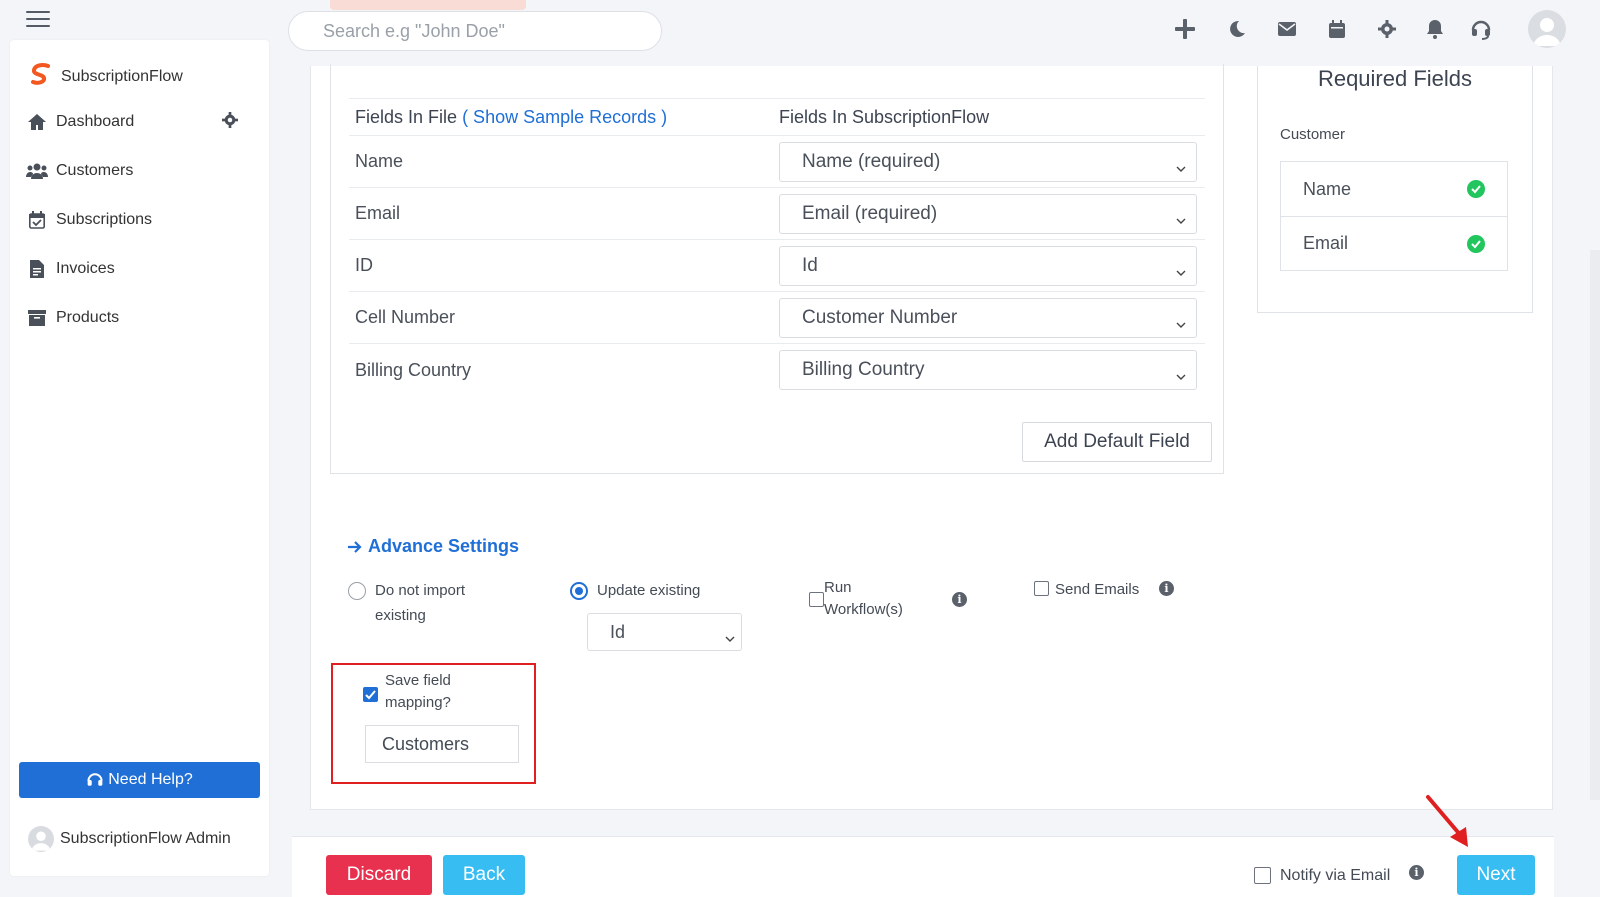  I want to click on arrow-right-icon, so click(355, 547).